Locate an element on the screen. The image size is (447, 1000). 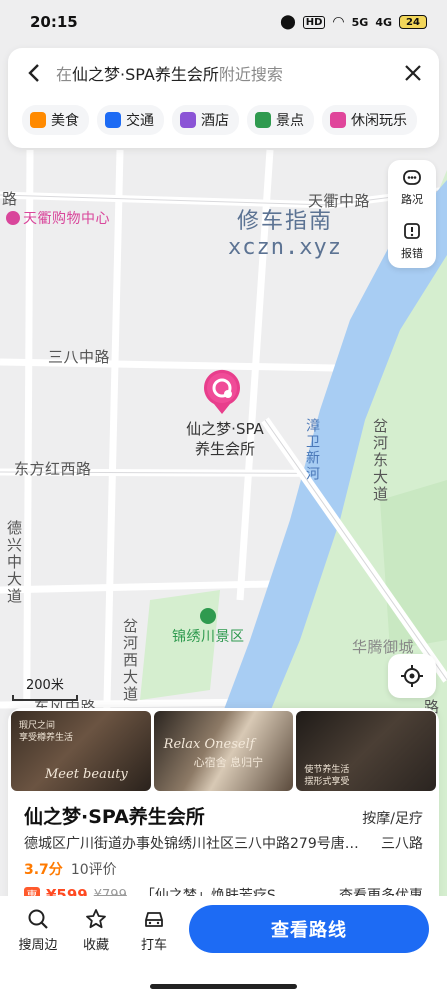
search-nearby-label: 搜周边 is located at coordinates (38, 945).